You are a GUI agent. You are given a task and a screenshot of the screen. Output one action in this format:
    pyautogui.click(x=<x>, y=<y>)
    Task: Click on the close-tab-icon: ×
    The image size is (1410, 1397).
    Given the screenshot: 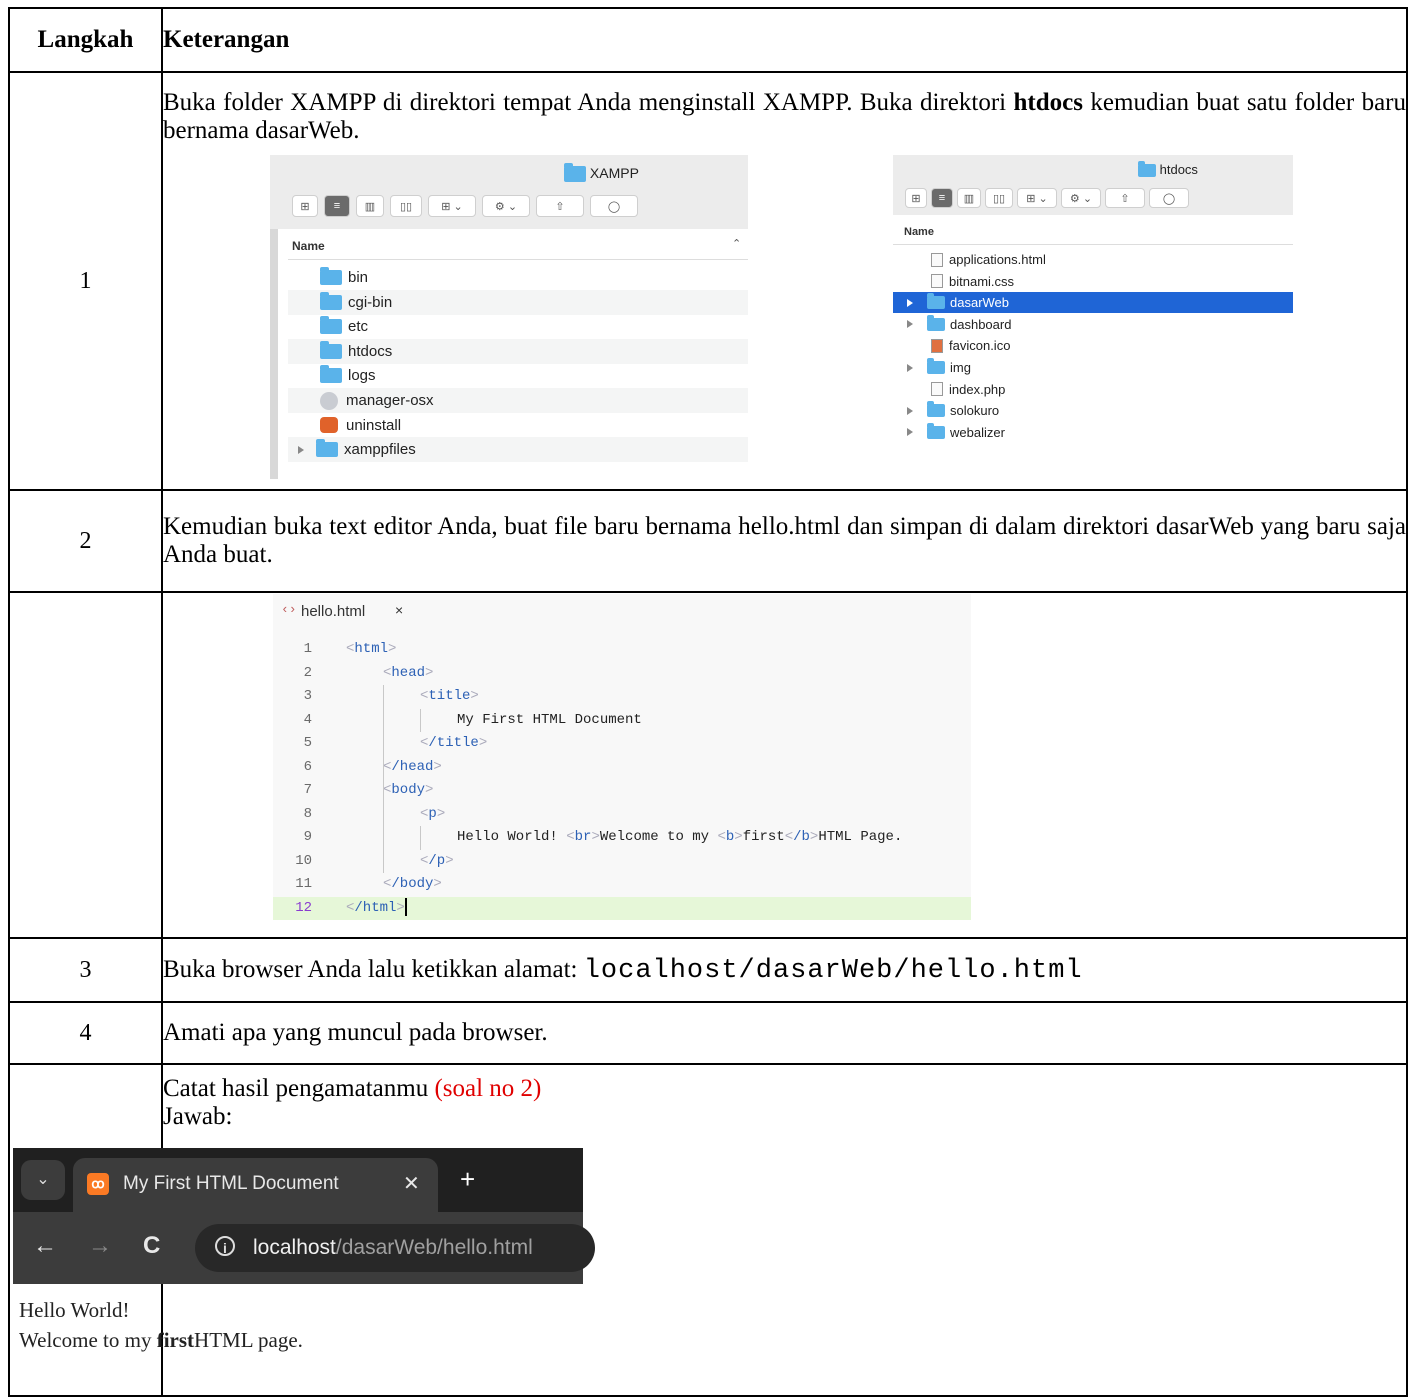 What is the action you would take?
    pyautogui.click(x=399, y=610)
    